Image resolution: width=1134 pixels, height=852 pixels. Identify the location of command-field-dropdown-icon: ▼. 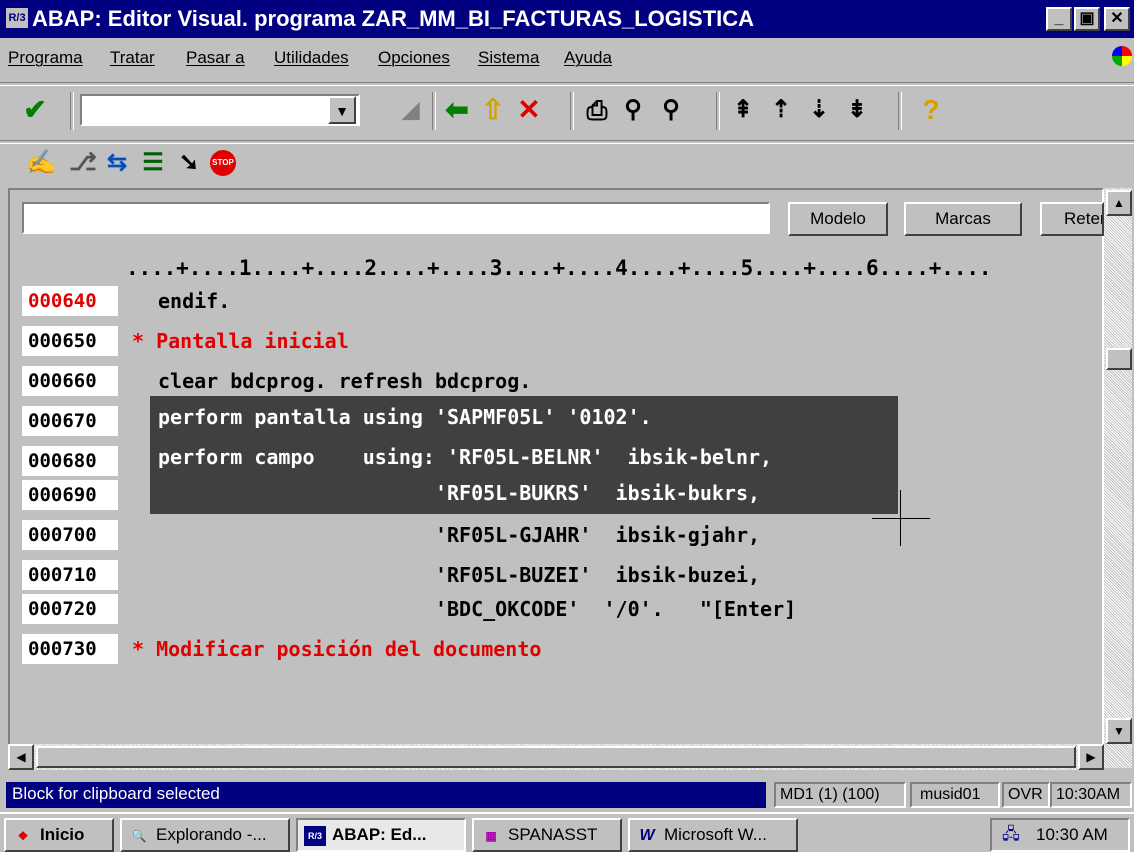
(342, 110).